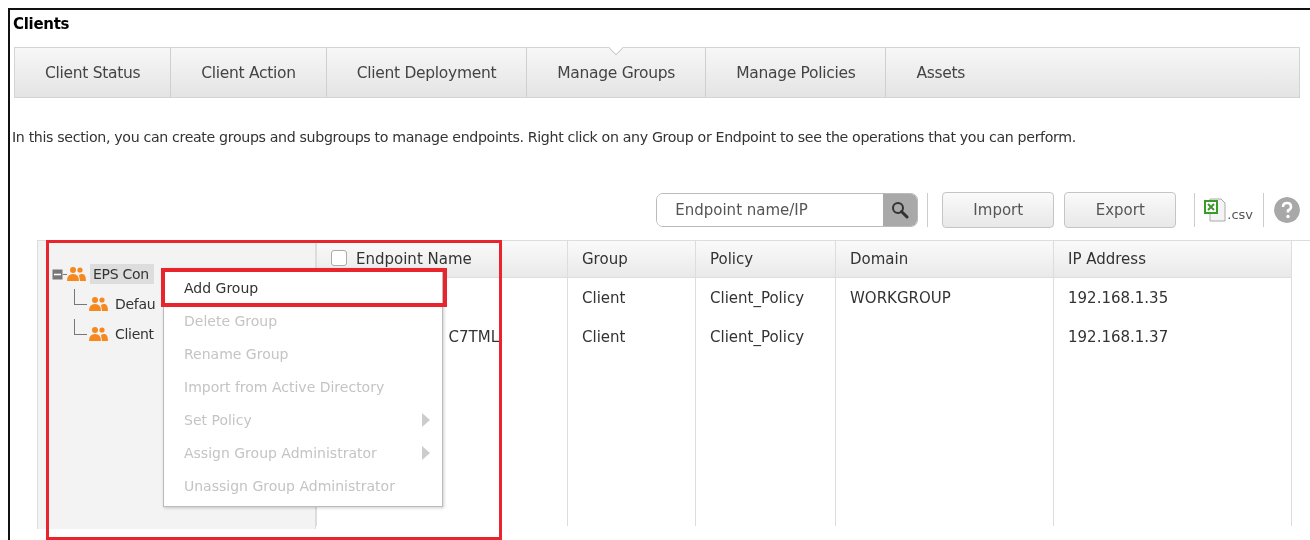 The image size is (1310, 540). Describe the element at coordinates (631, 259) in the screenshot. I see `column-header: Group` at that location.